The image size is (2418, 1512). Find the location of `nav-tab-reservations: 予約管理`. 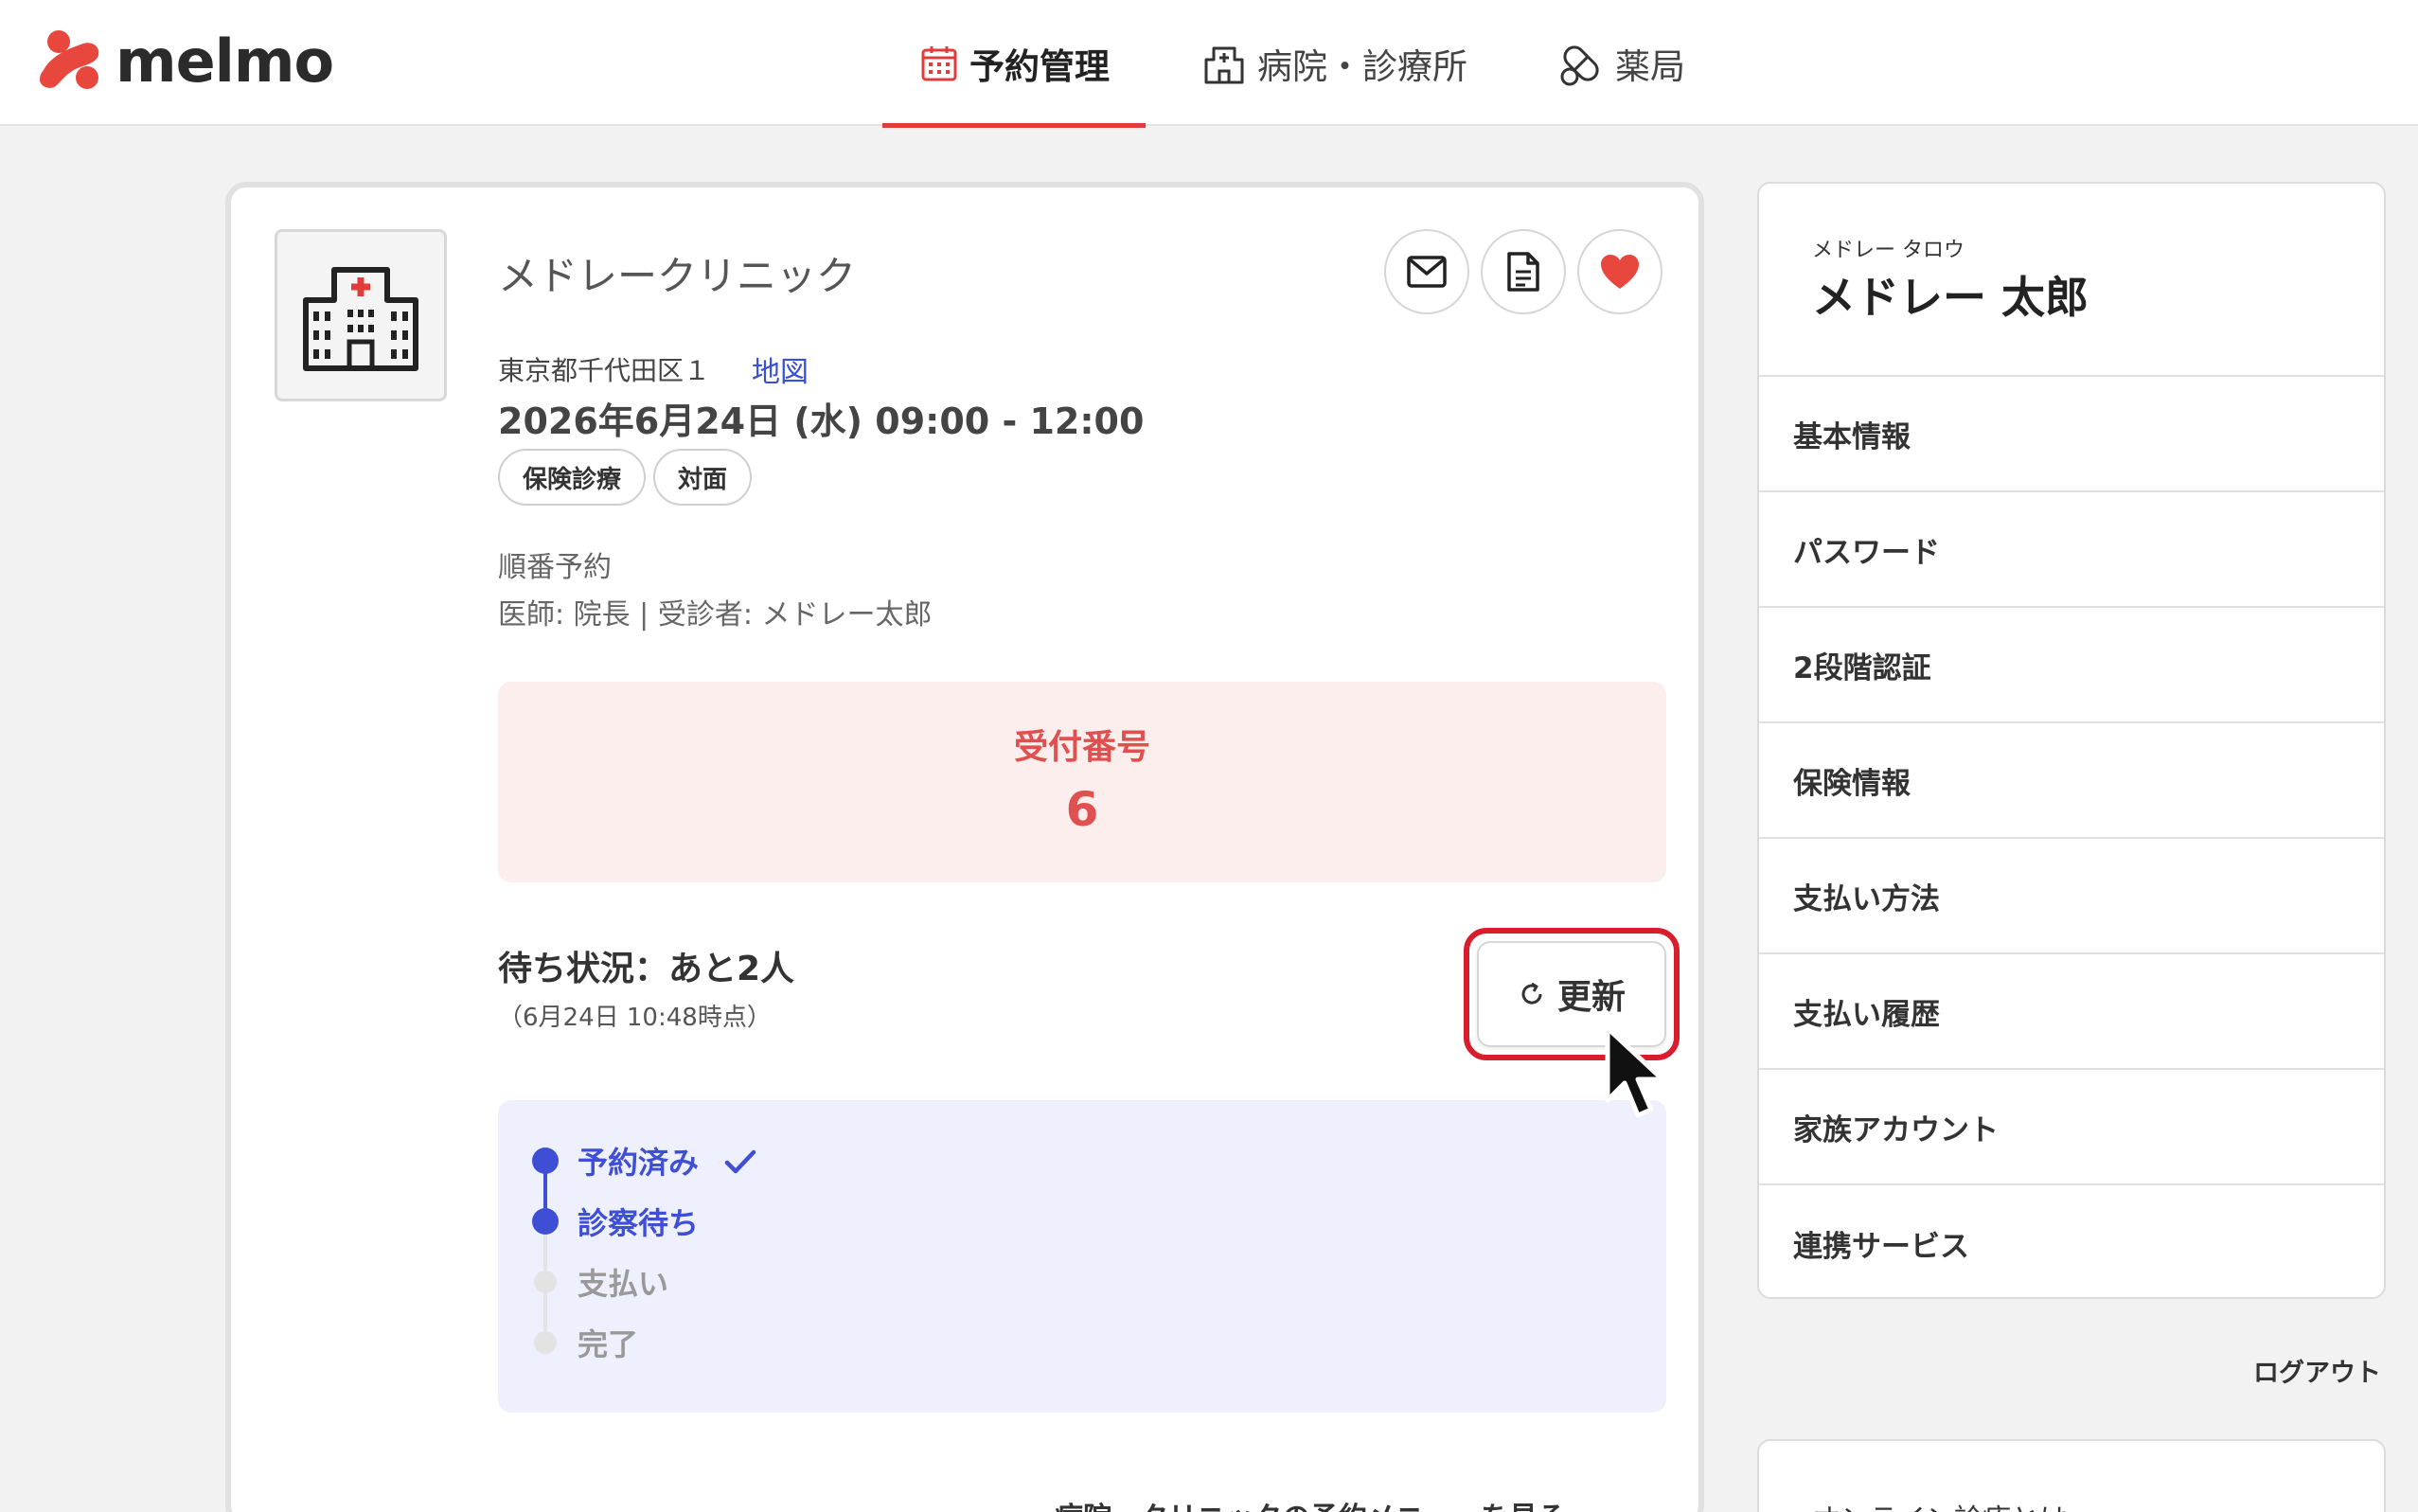

nav-tab-reservations: 予約管理 is located at coordinates (1014, 64).